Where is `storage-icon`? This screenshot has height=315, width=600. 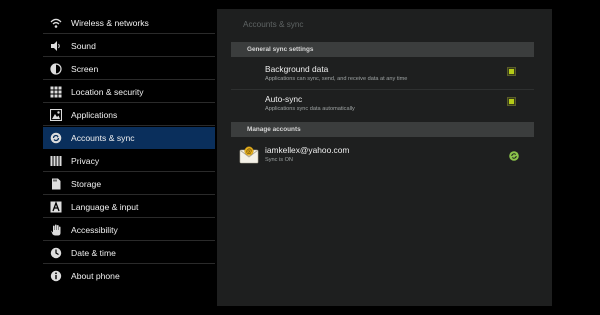
storage-icon is located at coordinates (56, 184).